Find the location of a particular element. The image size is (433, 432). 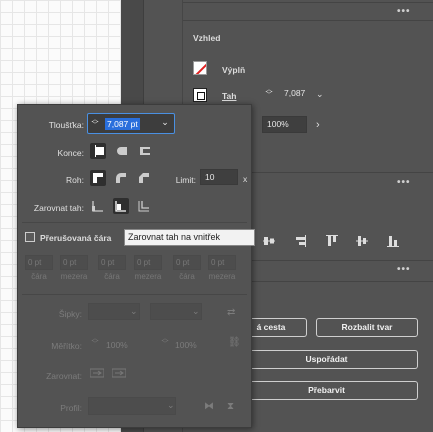

round-cap-button is located at coordinates (121, 151).